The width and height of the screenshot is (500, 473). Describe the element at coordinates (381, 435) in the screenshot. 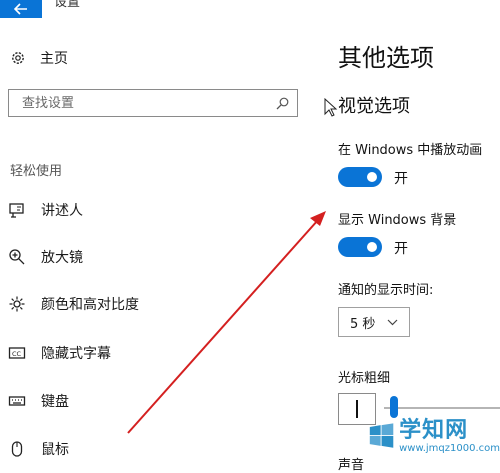

I see `watermark-logo-icon` at that location.